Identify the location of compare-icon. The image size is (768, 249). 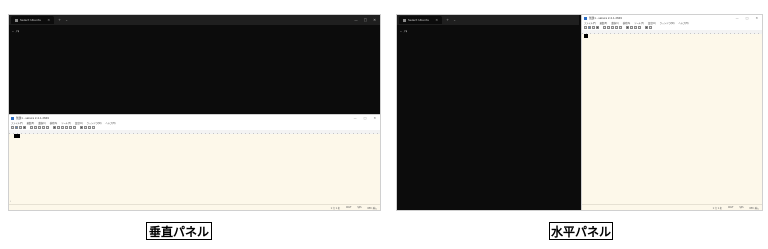
(85, 127).